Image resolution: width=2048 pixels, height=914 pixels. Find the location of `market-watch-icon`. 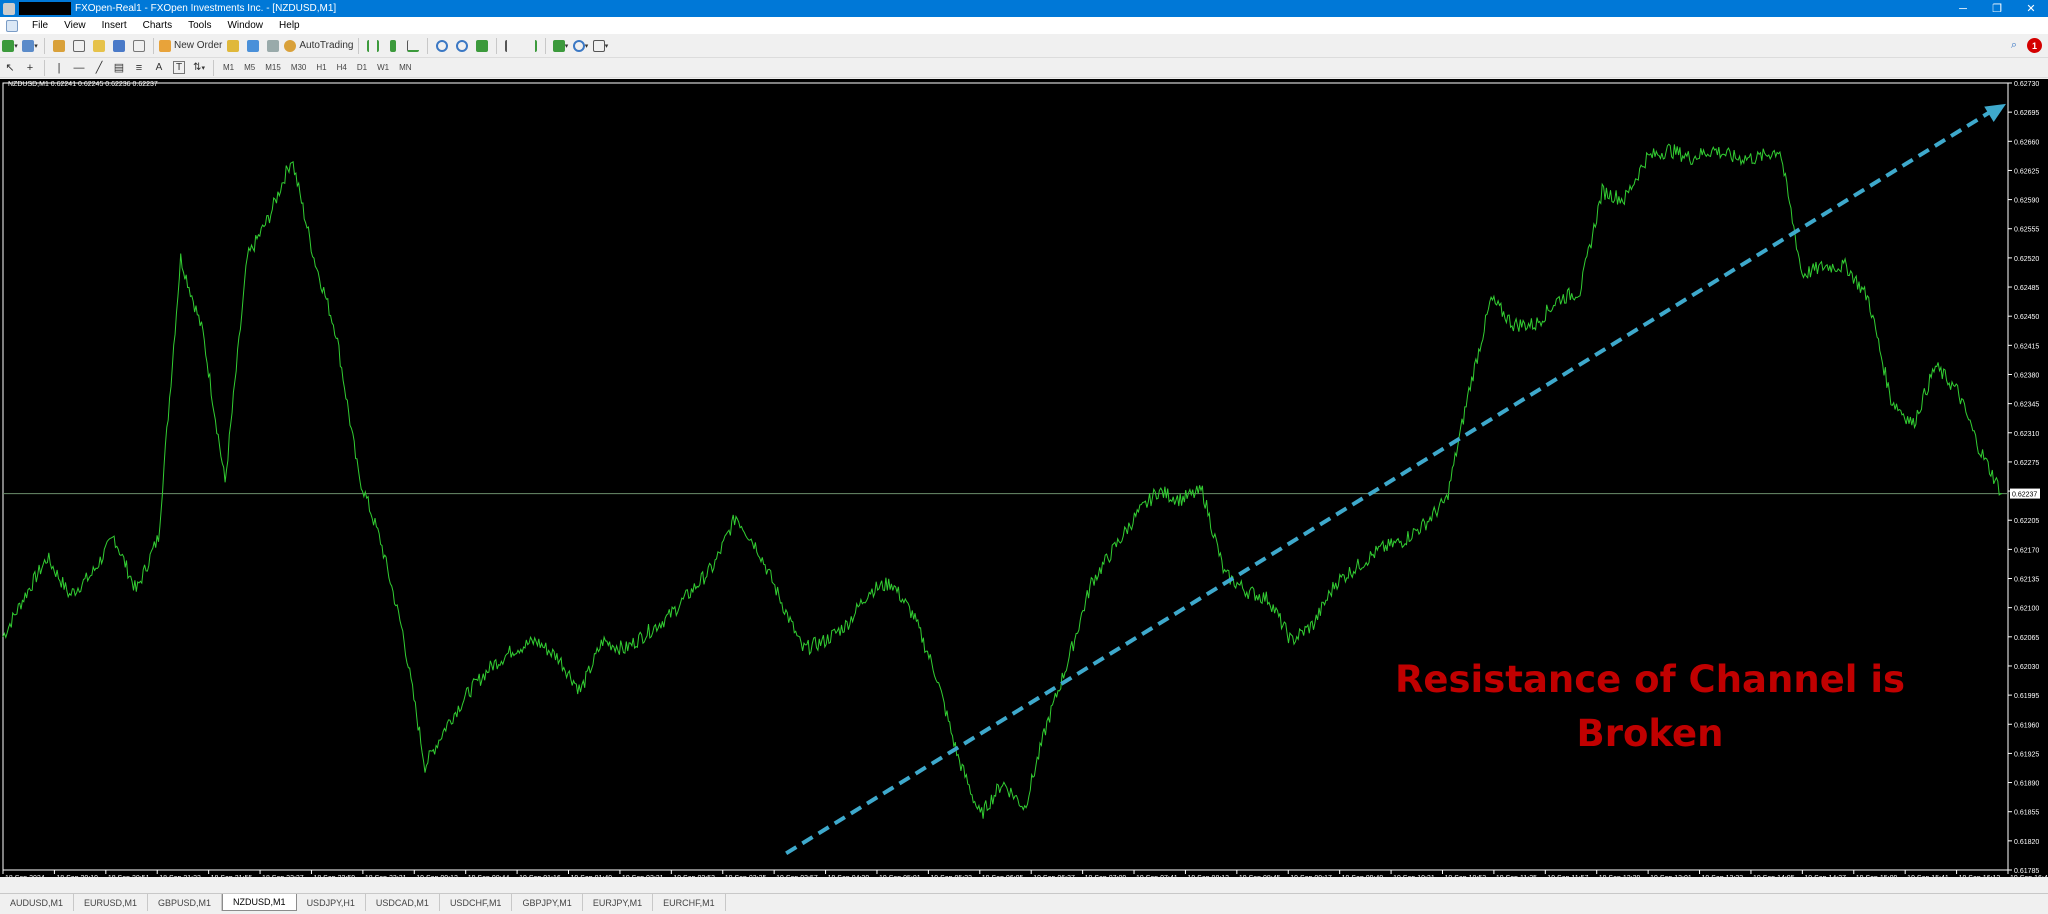

market-watch-icon is located at coordinates (59, 45).